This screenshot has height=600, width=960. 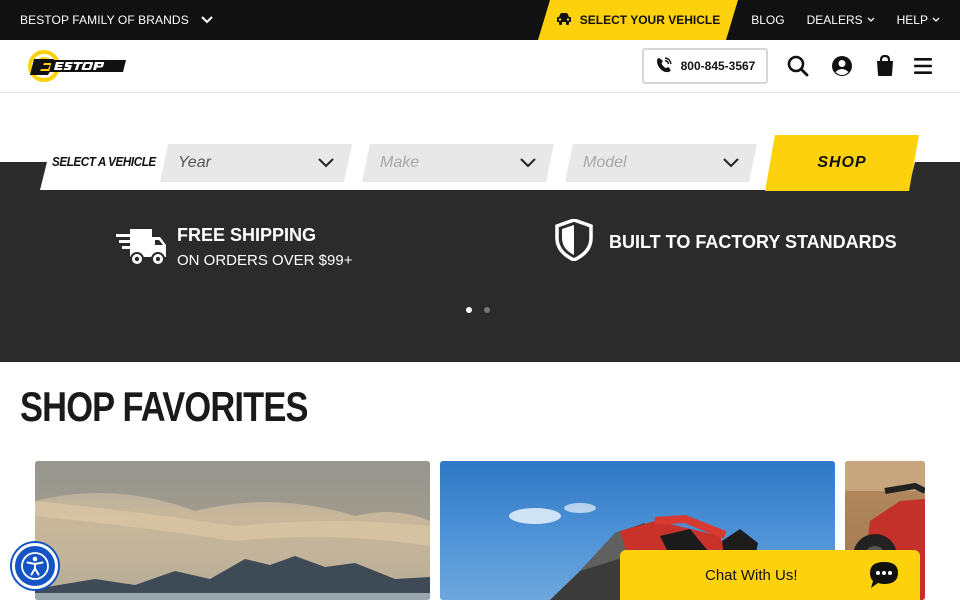 I want to click on year-select: Year, so click(x=256, y=163).